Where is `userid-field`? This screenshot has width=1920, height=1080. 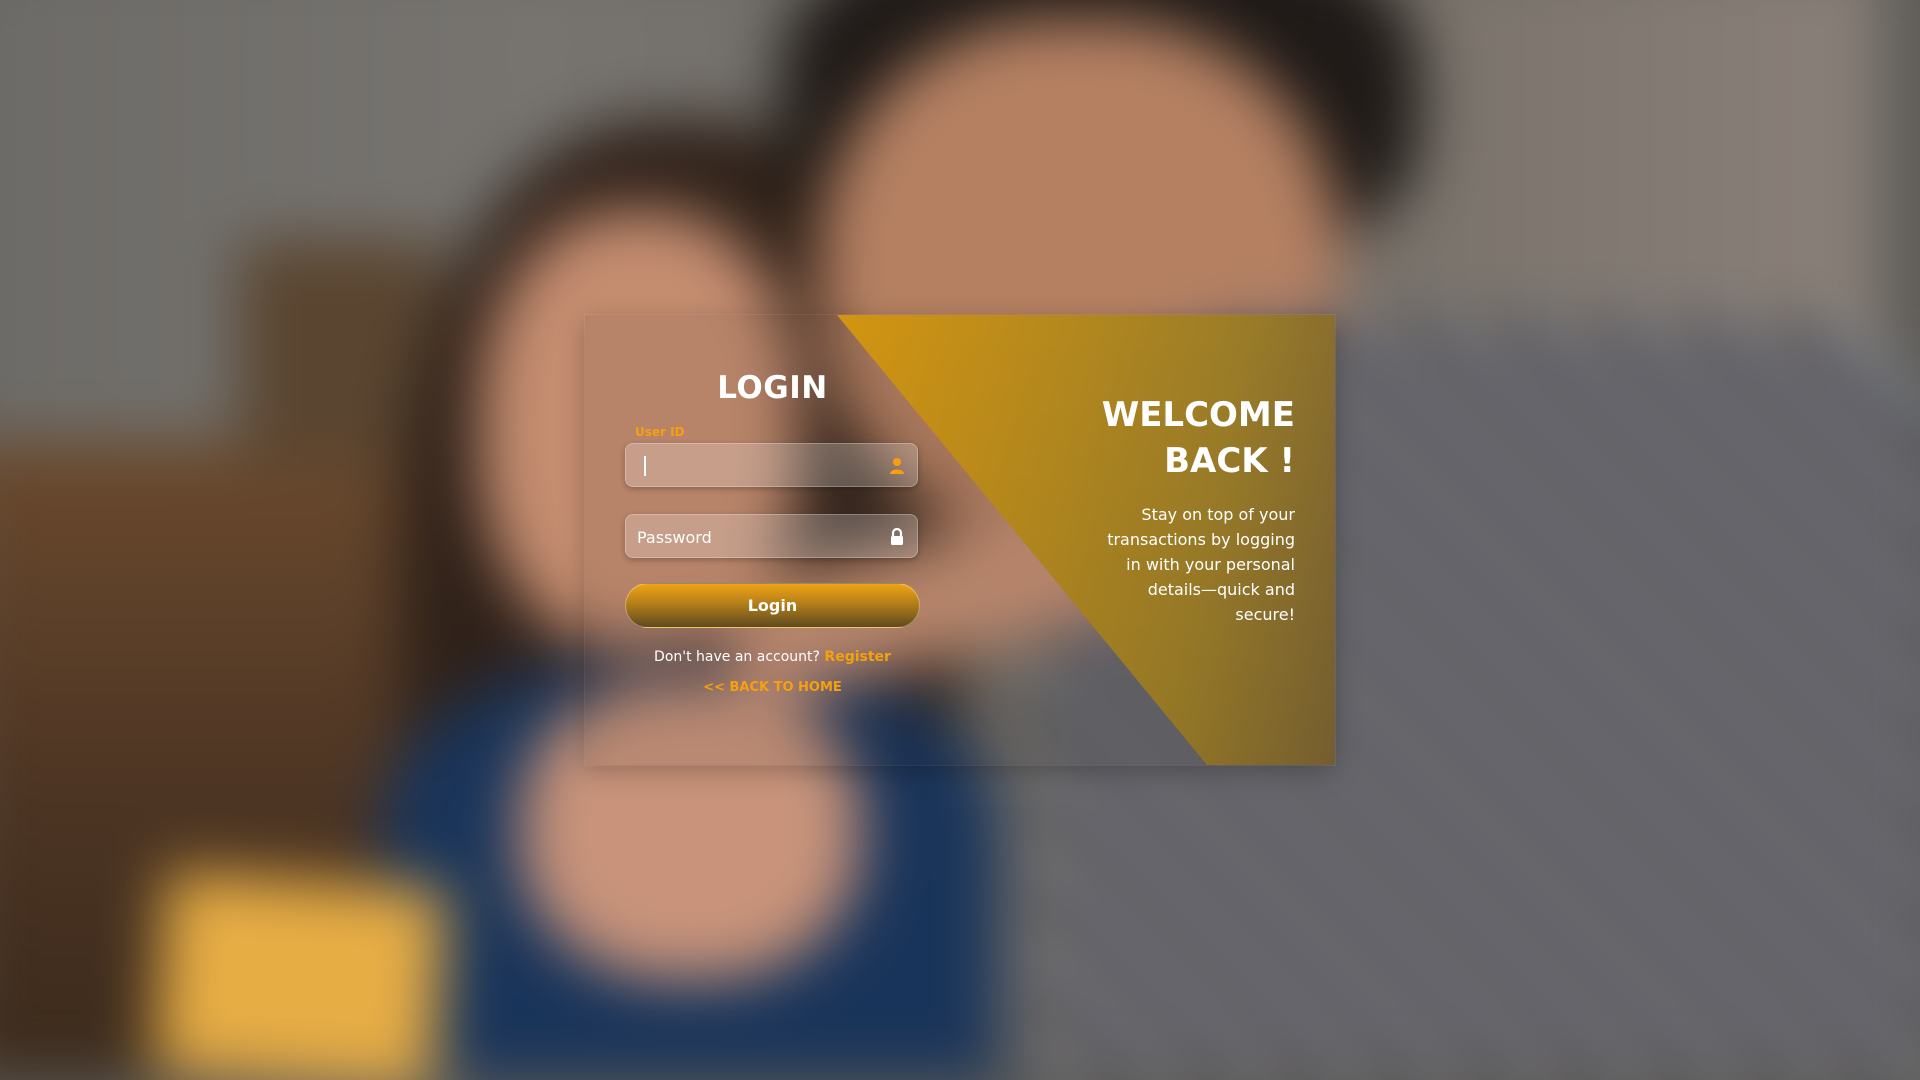
userid-field is located at coordinates (771, 465).